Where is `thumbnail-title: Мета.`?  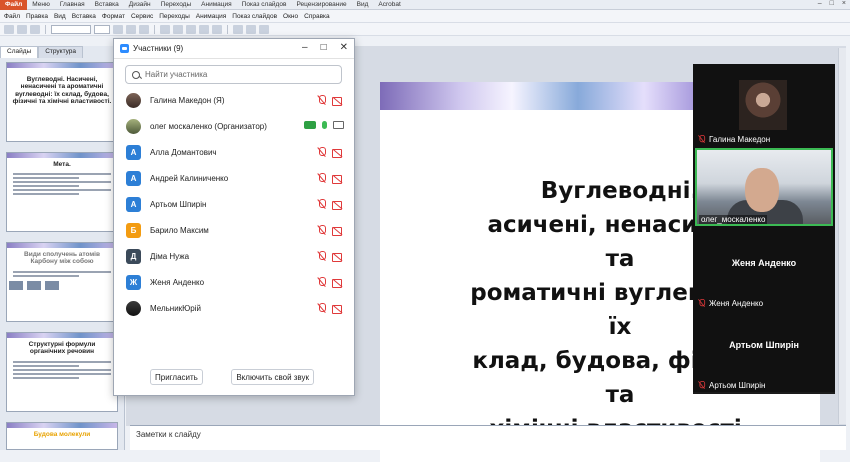
thumbnail-title: Мета. is located at coordinates (62, 164).